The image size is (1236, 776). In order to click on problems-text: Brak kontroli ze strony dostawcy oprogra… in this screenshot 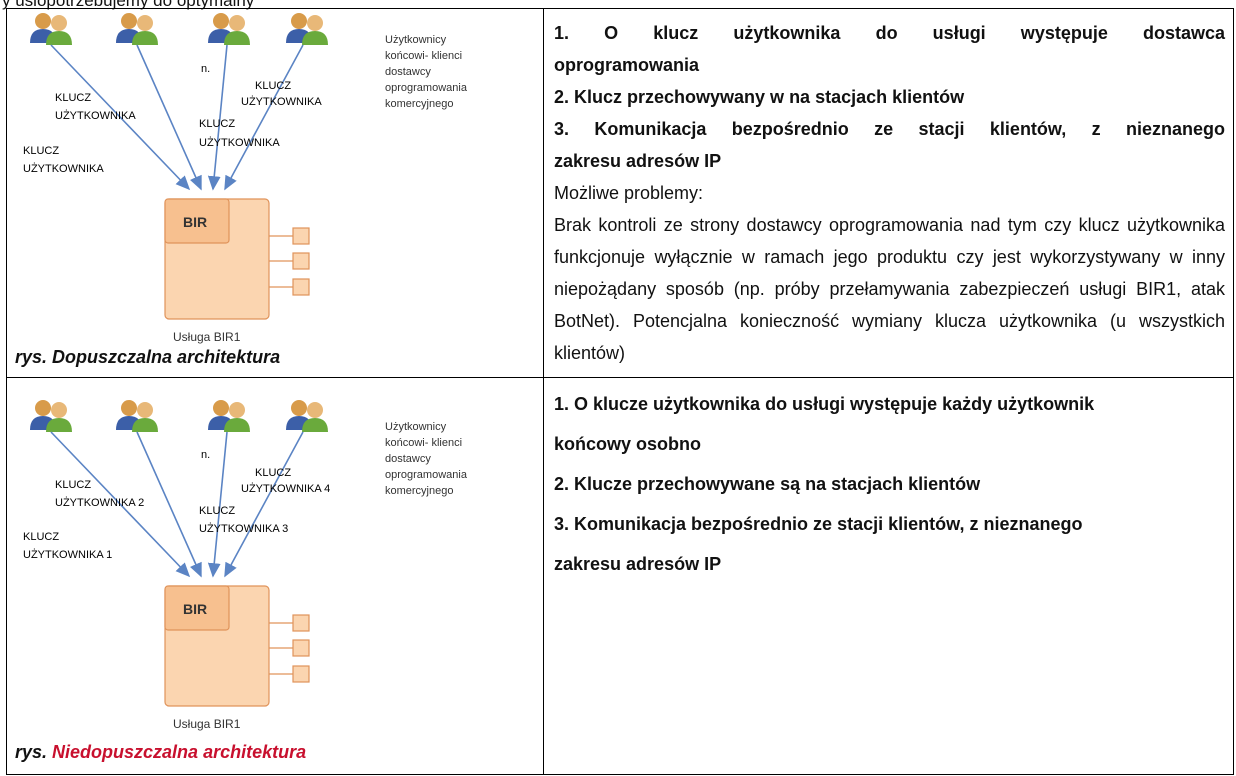, I will do `click(889, 289)`.